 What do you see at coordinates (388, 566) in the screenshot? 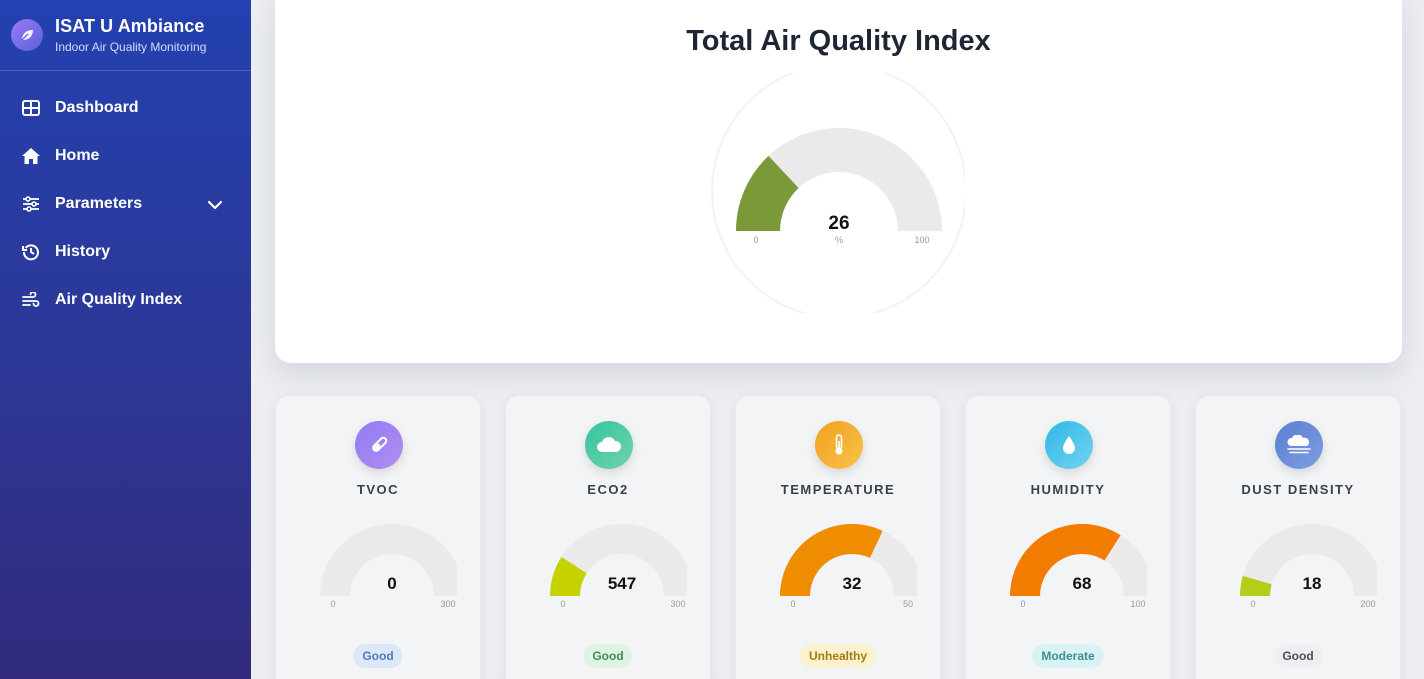
I see `card-gauge: 0 0 300` at bounding box center [388, 566].